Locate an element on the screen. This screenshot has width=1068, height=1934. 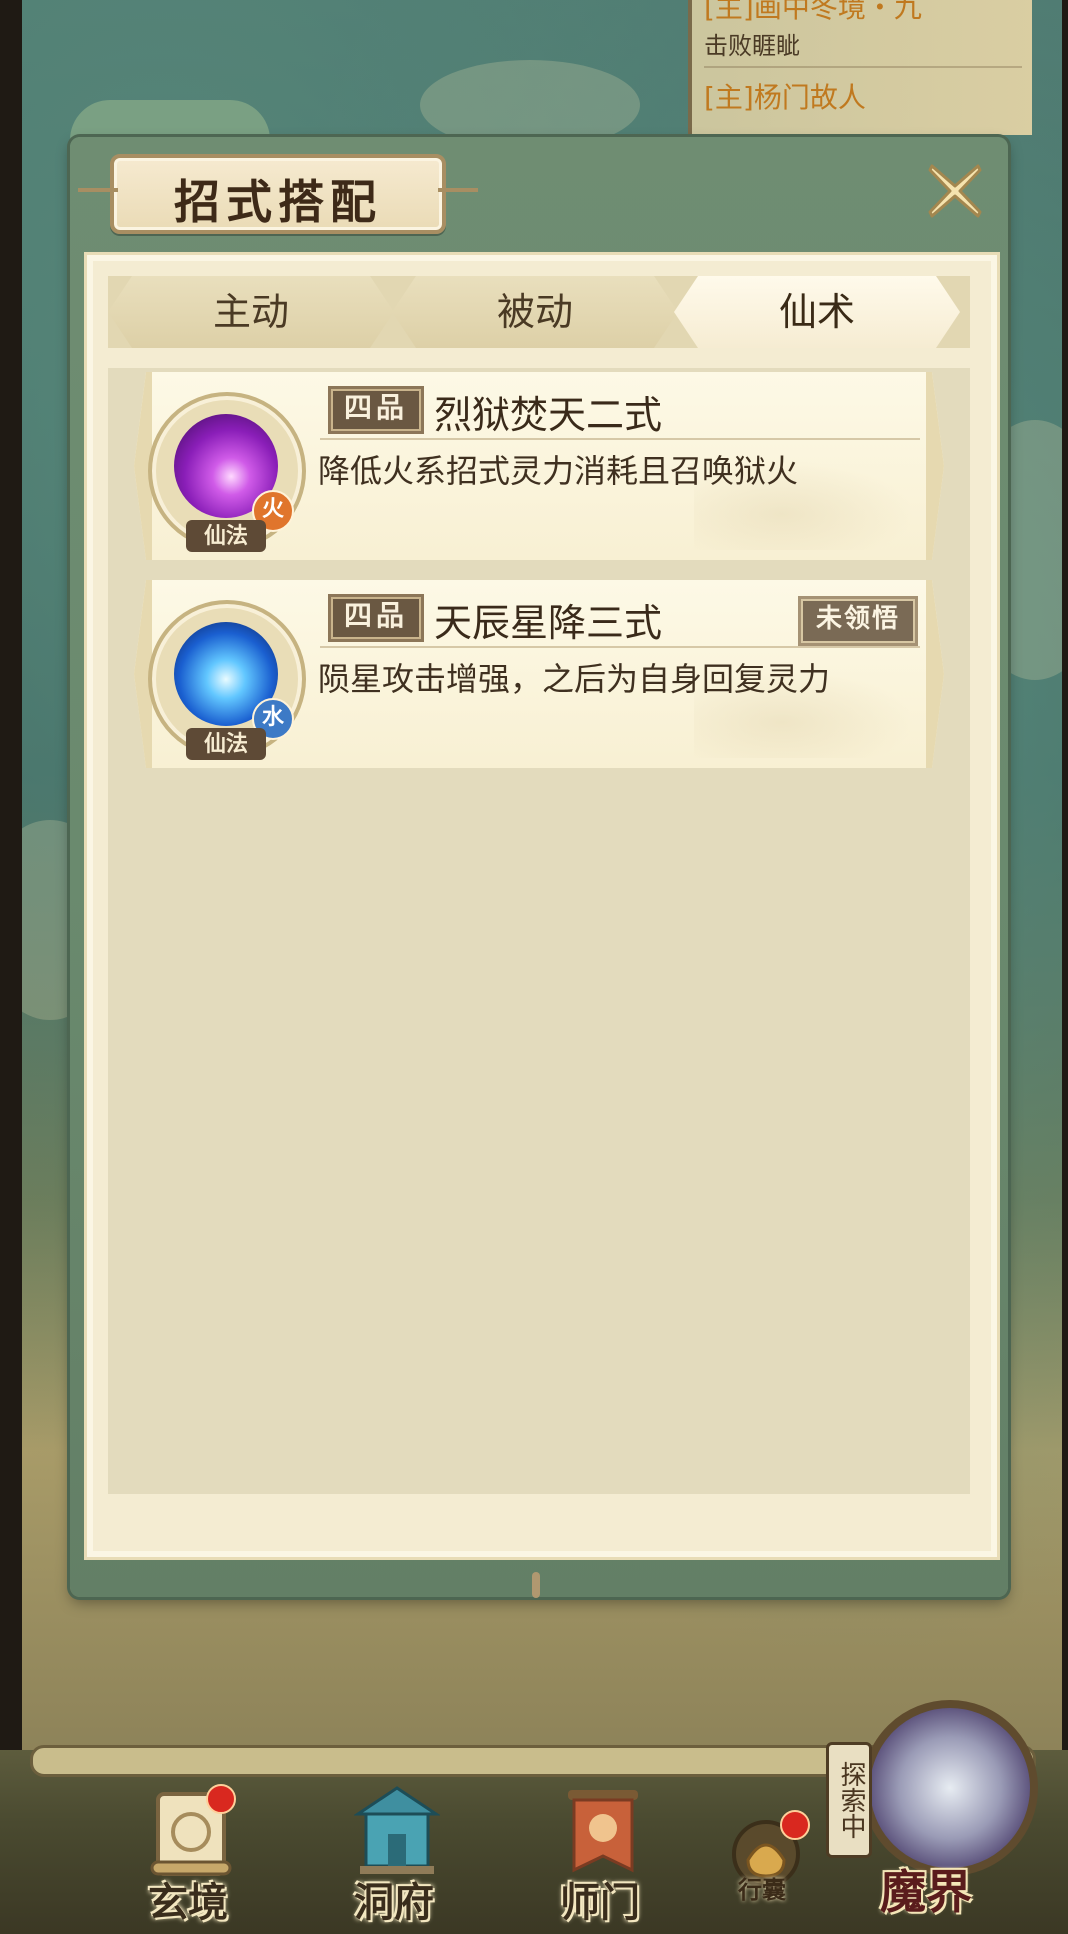
dialog-title-plaque: 招式搭配 is located at coordinates (278, 194).